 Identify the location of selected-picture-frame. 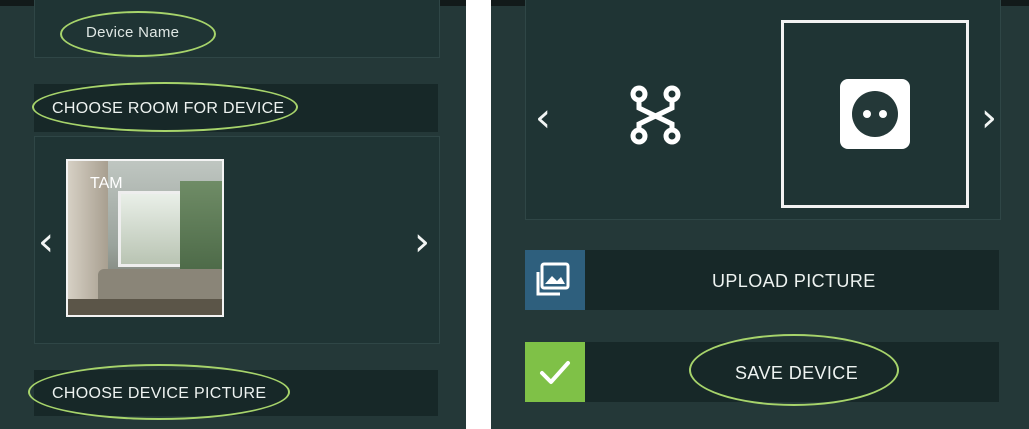
(875, 114).